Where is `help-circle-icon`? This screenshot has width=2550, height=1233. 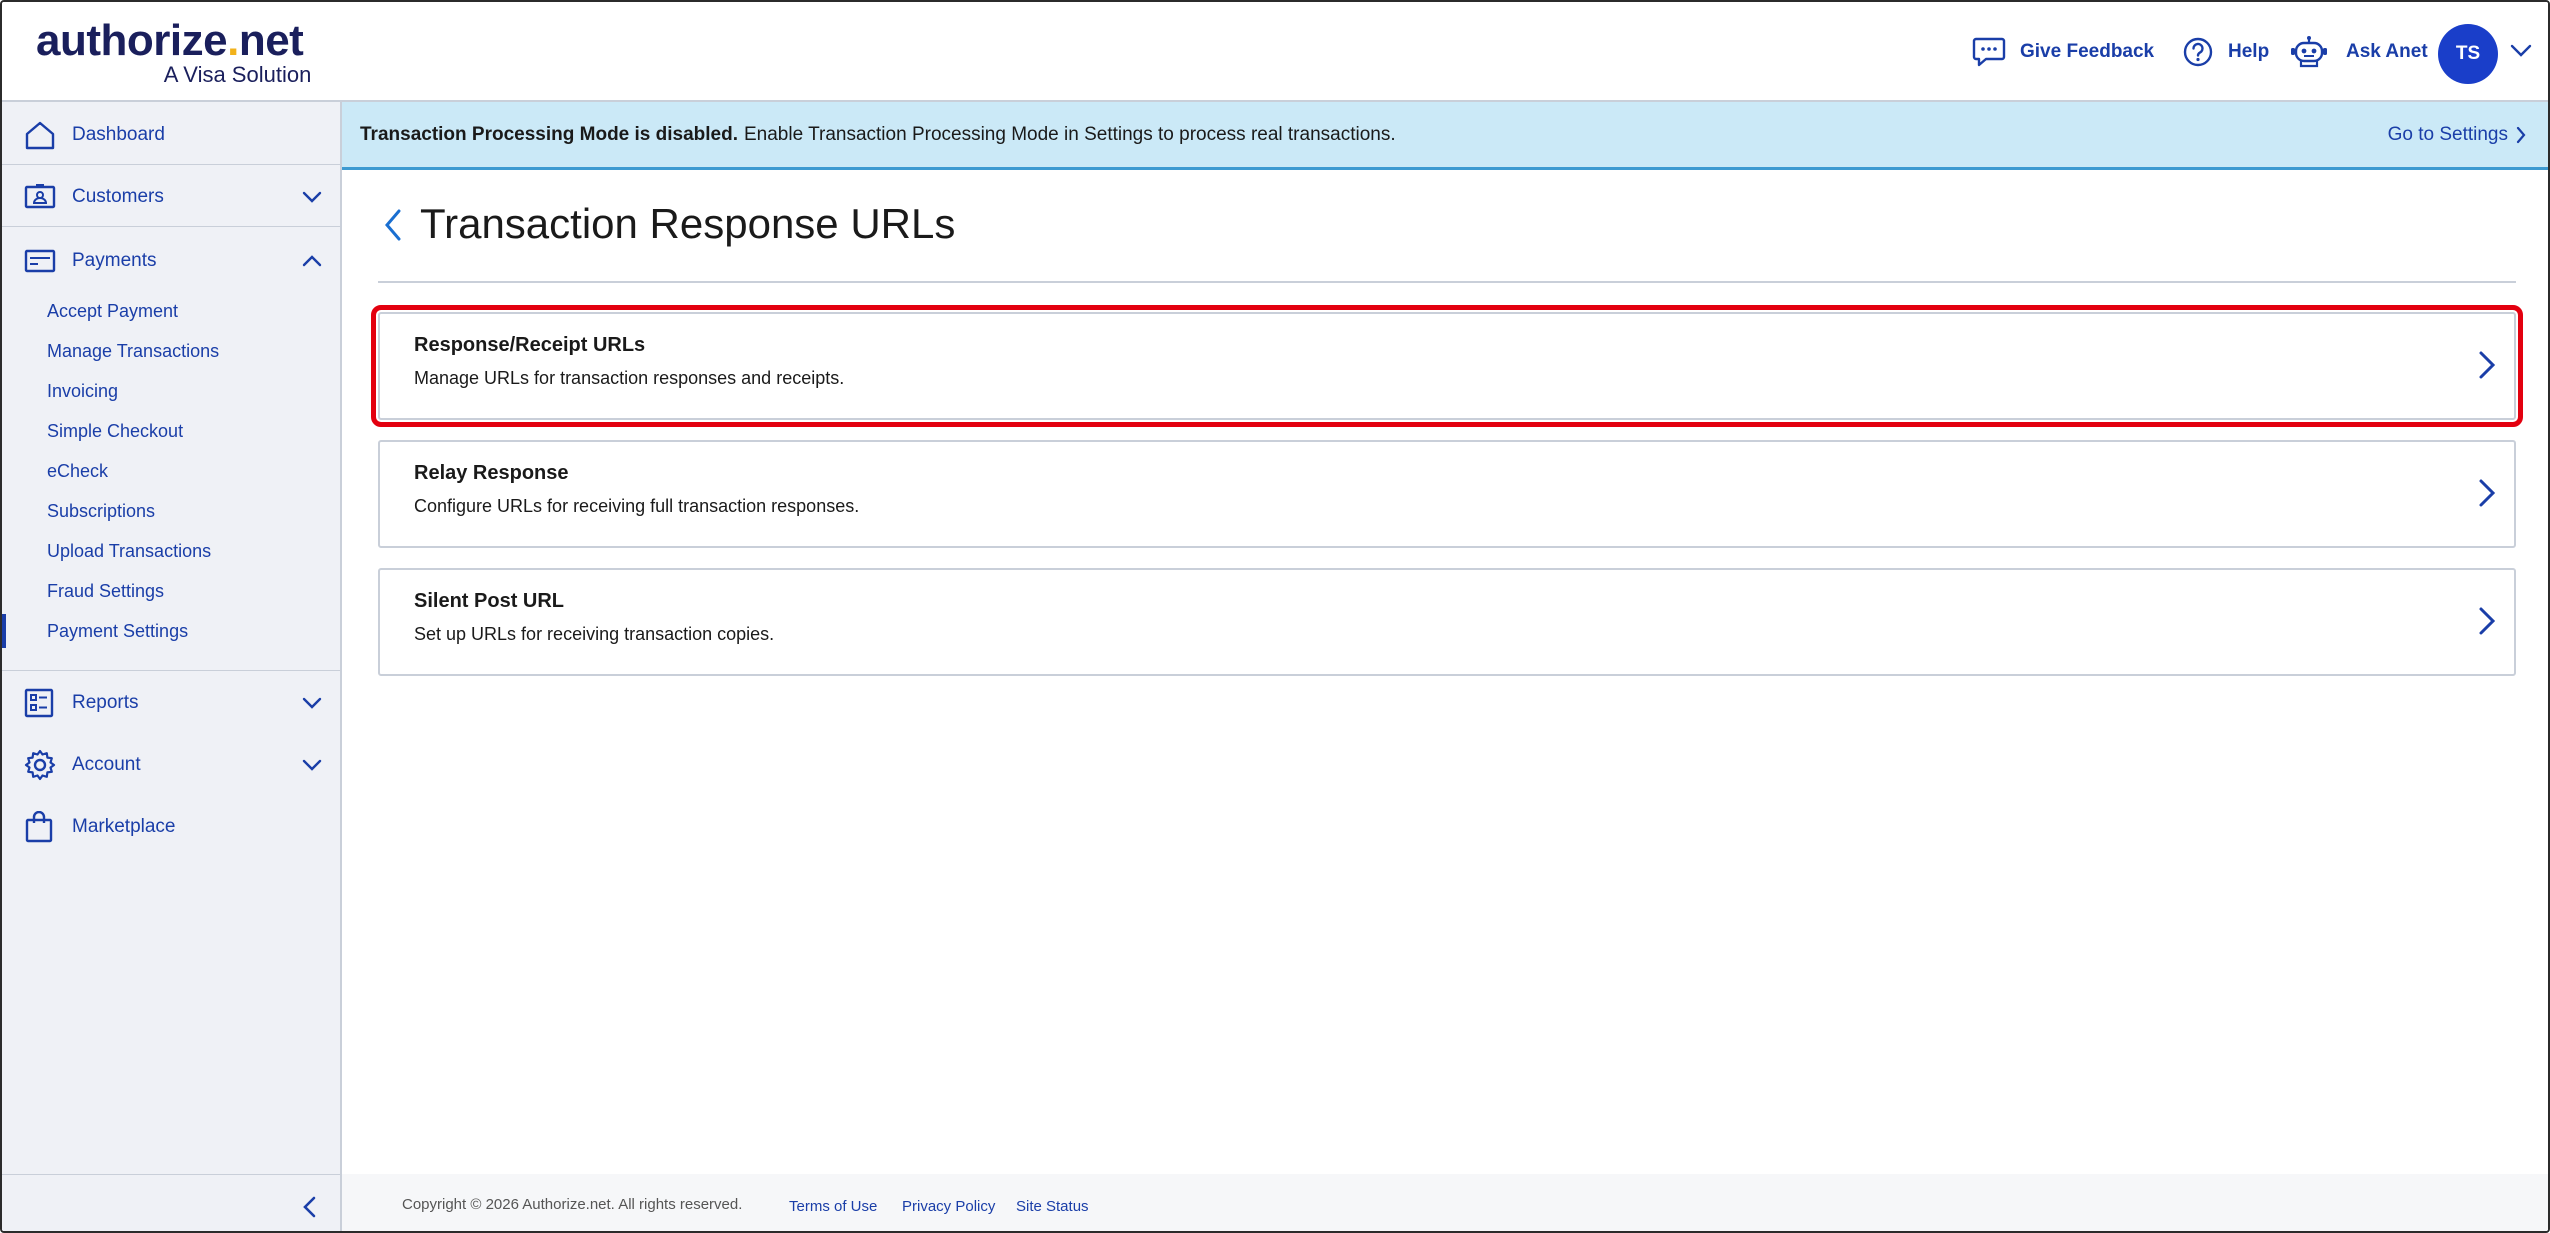
help-circle-icon is located at coordinates (2198, 52).